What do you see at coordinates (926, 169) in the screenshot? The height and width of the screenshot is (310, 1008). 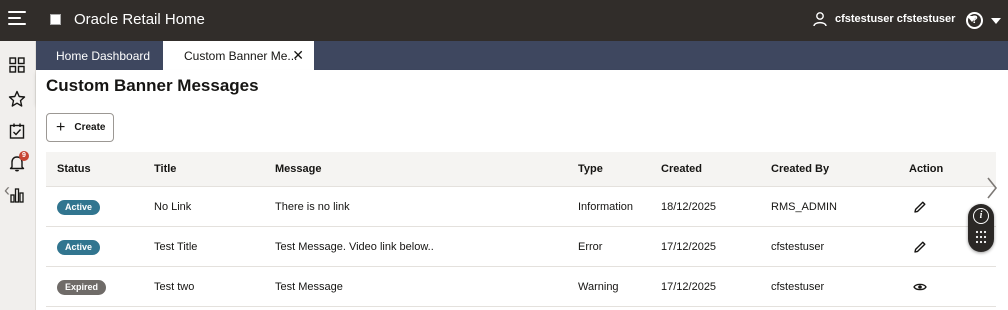 I see `column-header-action: Action` at bounding box center [926, 169].